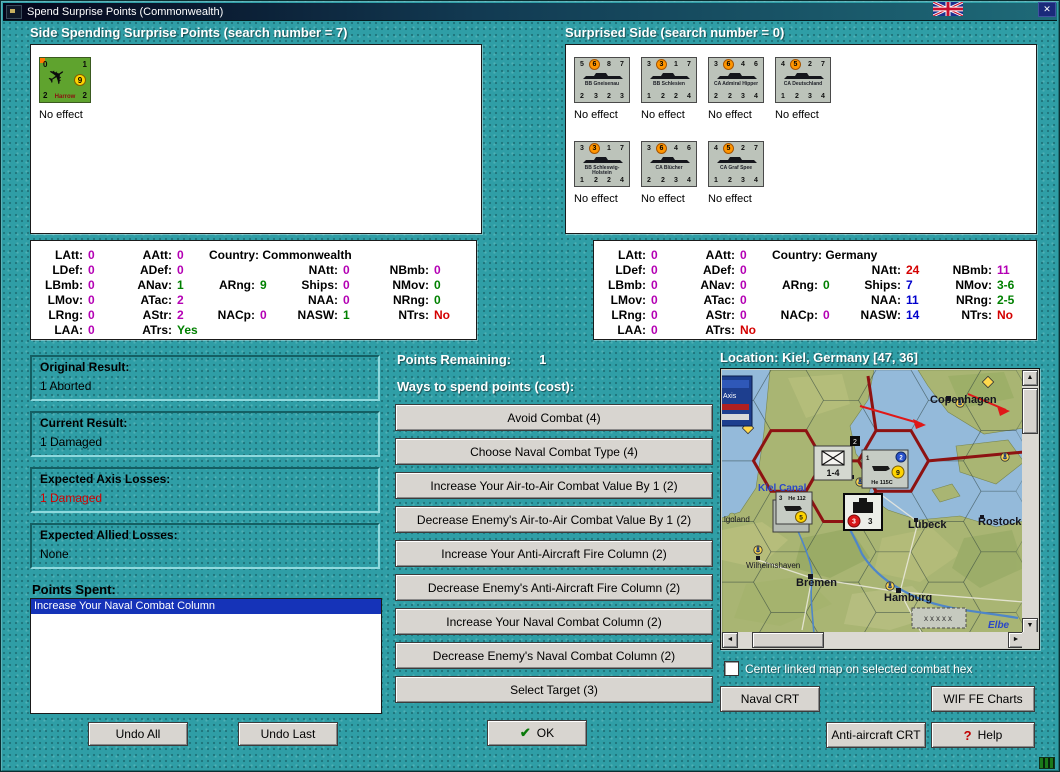 The image size is (1060, 772). I want to click on result-box: Original Result: 1 Aborted, so click(205, 378).